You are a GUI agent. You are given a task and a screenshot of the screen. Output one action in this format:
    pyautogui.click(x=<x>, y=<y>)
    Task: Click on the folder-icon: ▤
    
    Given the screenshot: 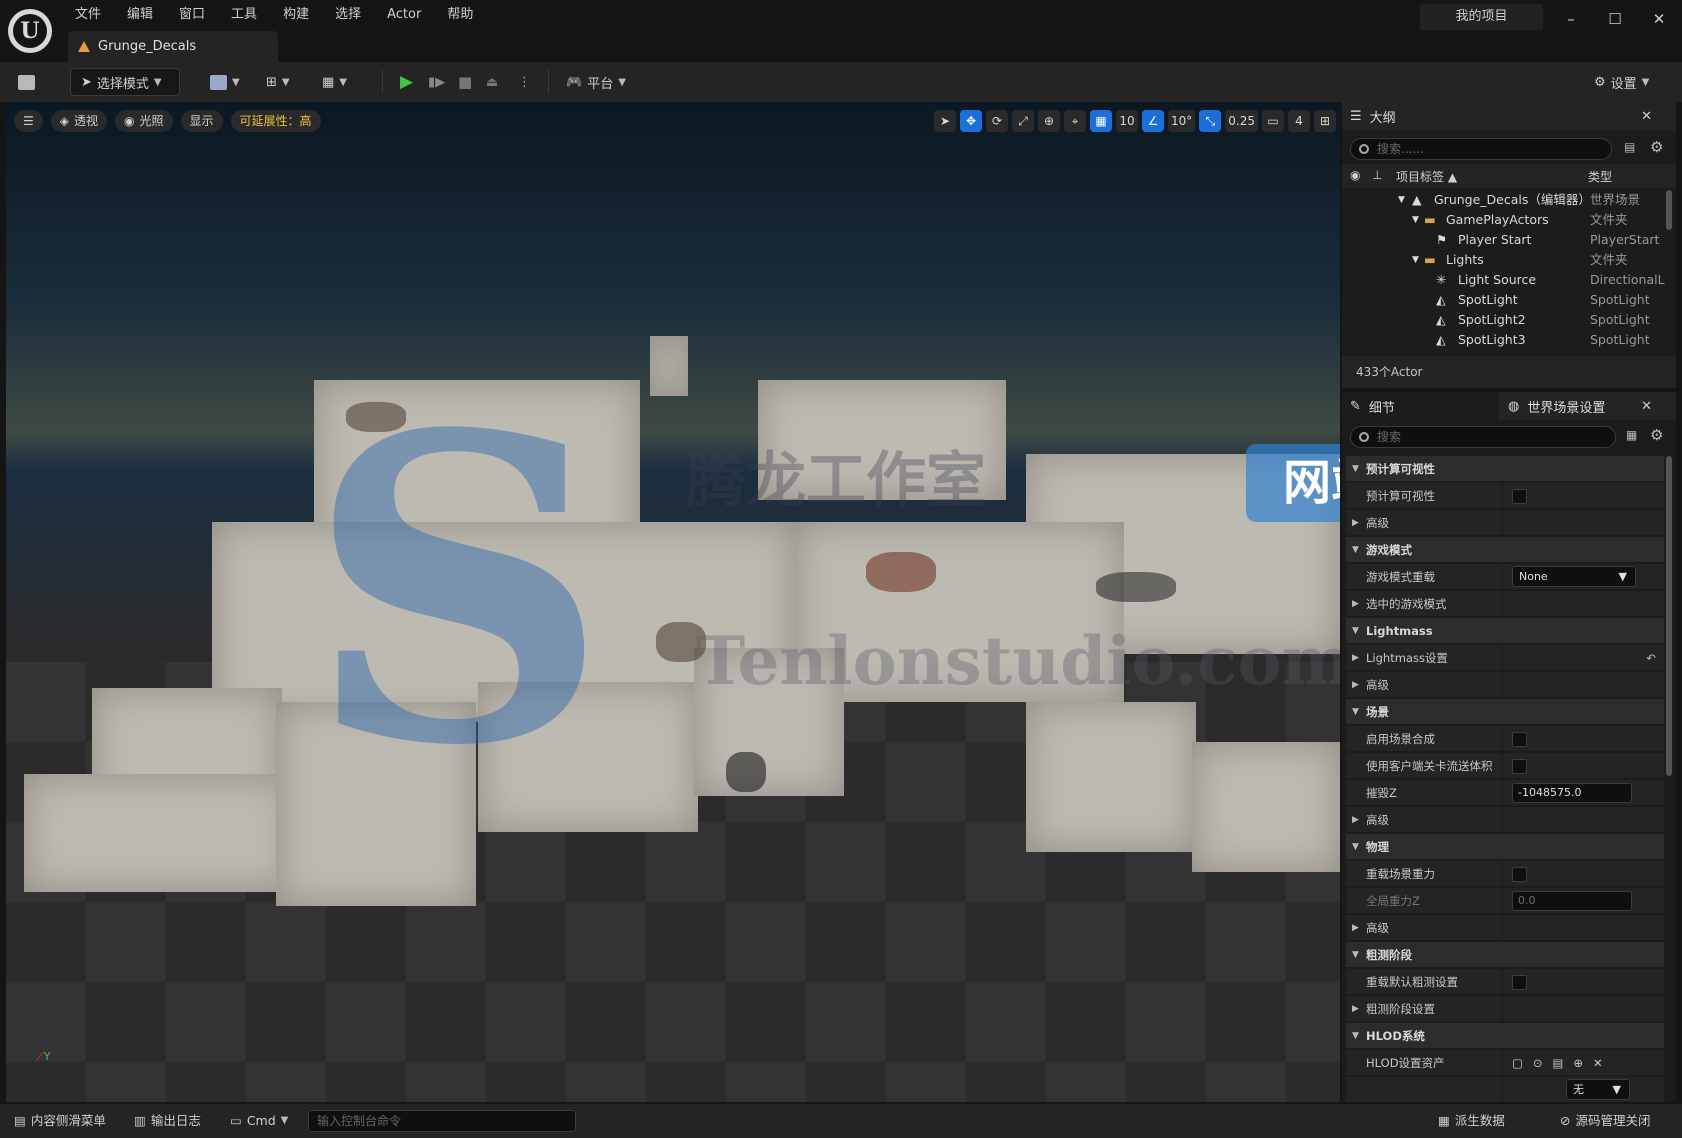 What is the action you would take?
    pyautogui.click(x=1558, y=1063)
    